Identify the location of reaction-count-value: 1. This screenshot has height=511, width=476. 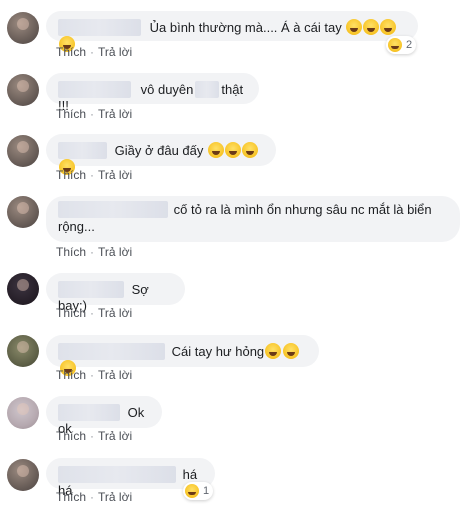
(206, 491).